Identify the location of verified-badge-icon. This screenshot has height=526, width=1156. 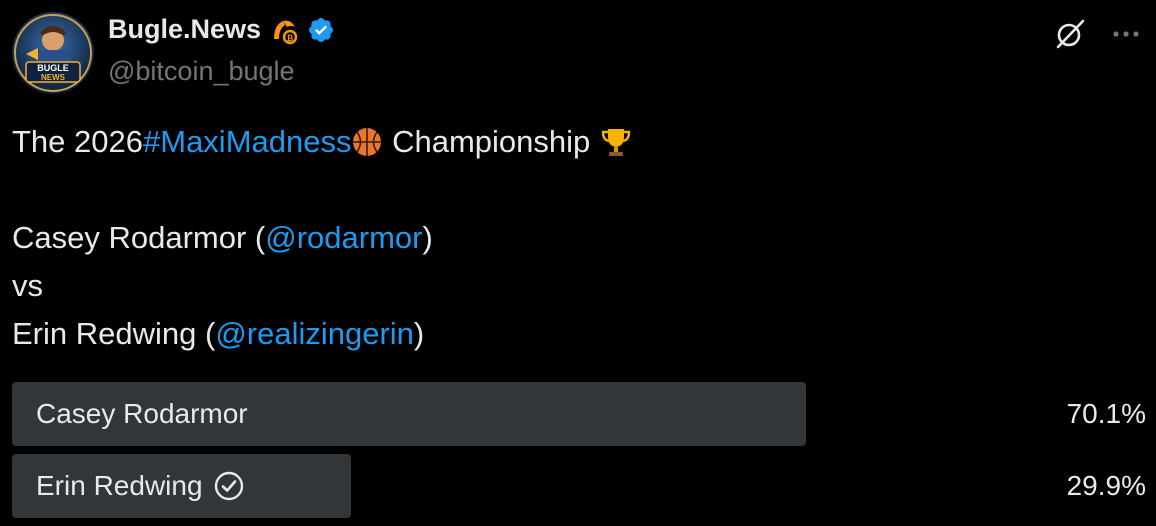
(321, 30).